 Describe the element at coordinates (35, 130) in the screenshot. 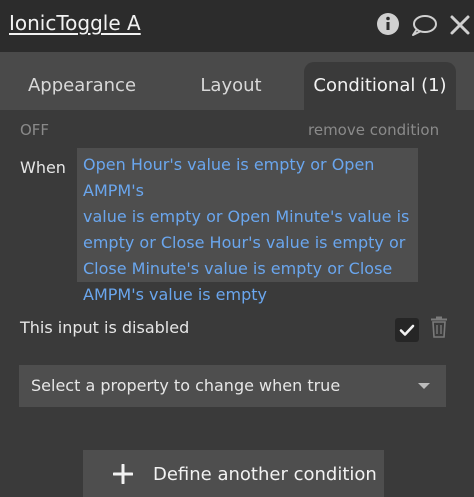

I see `condition-state: OFF` at that location.